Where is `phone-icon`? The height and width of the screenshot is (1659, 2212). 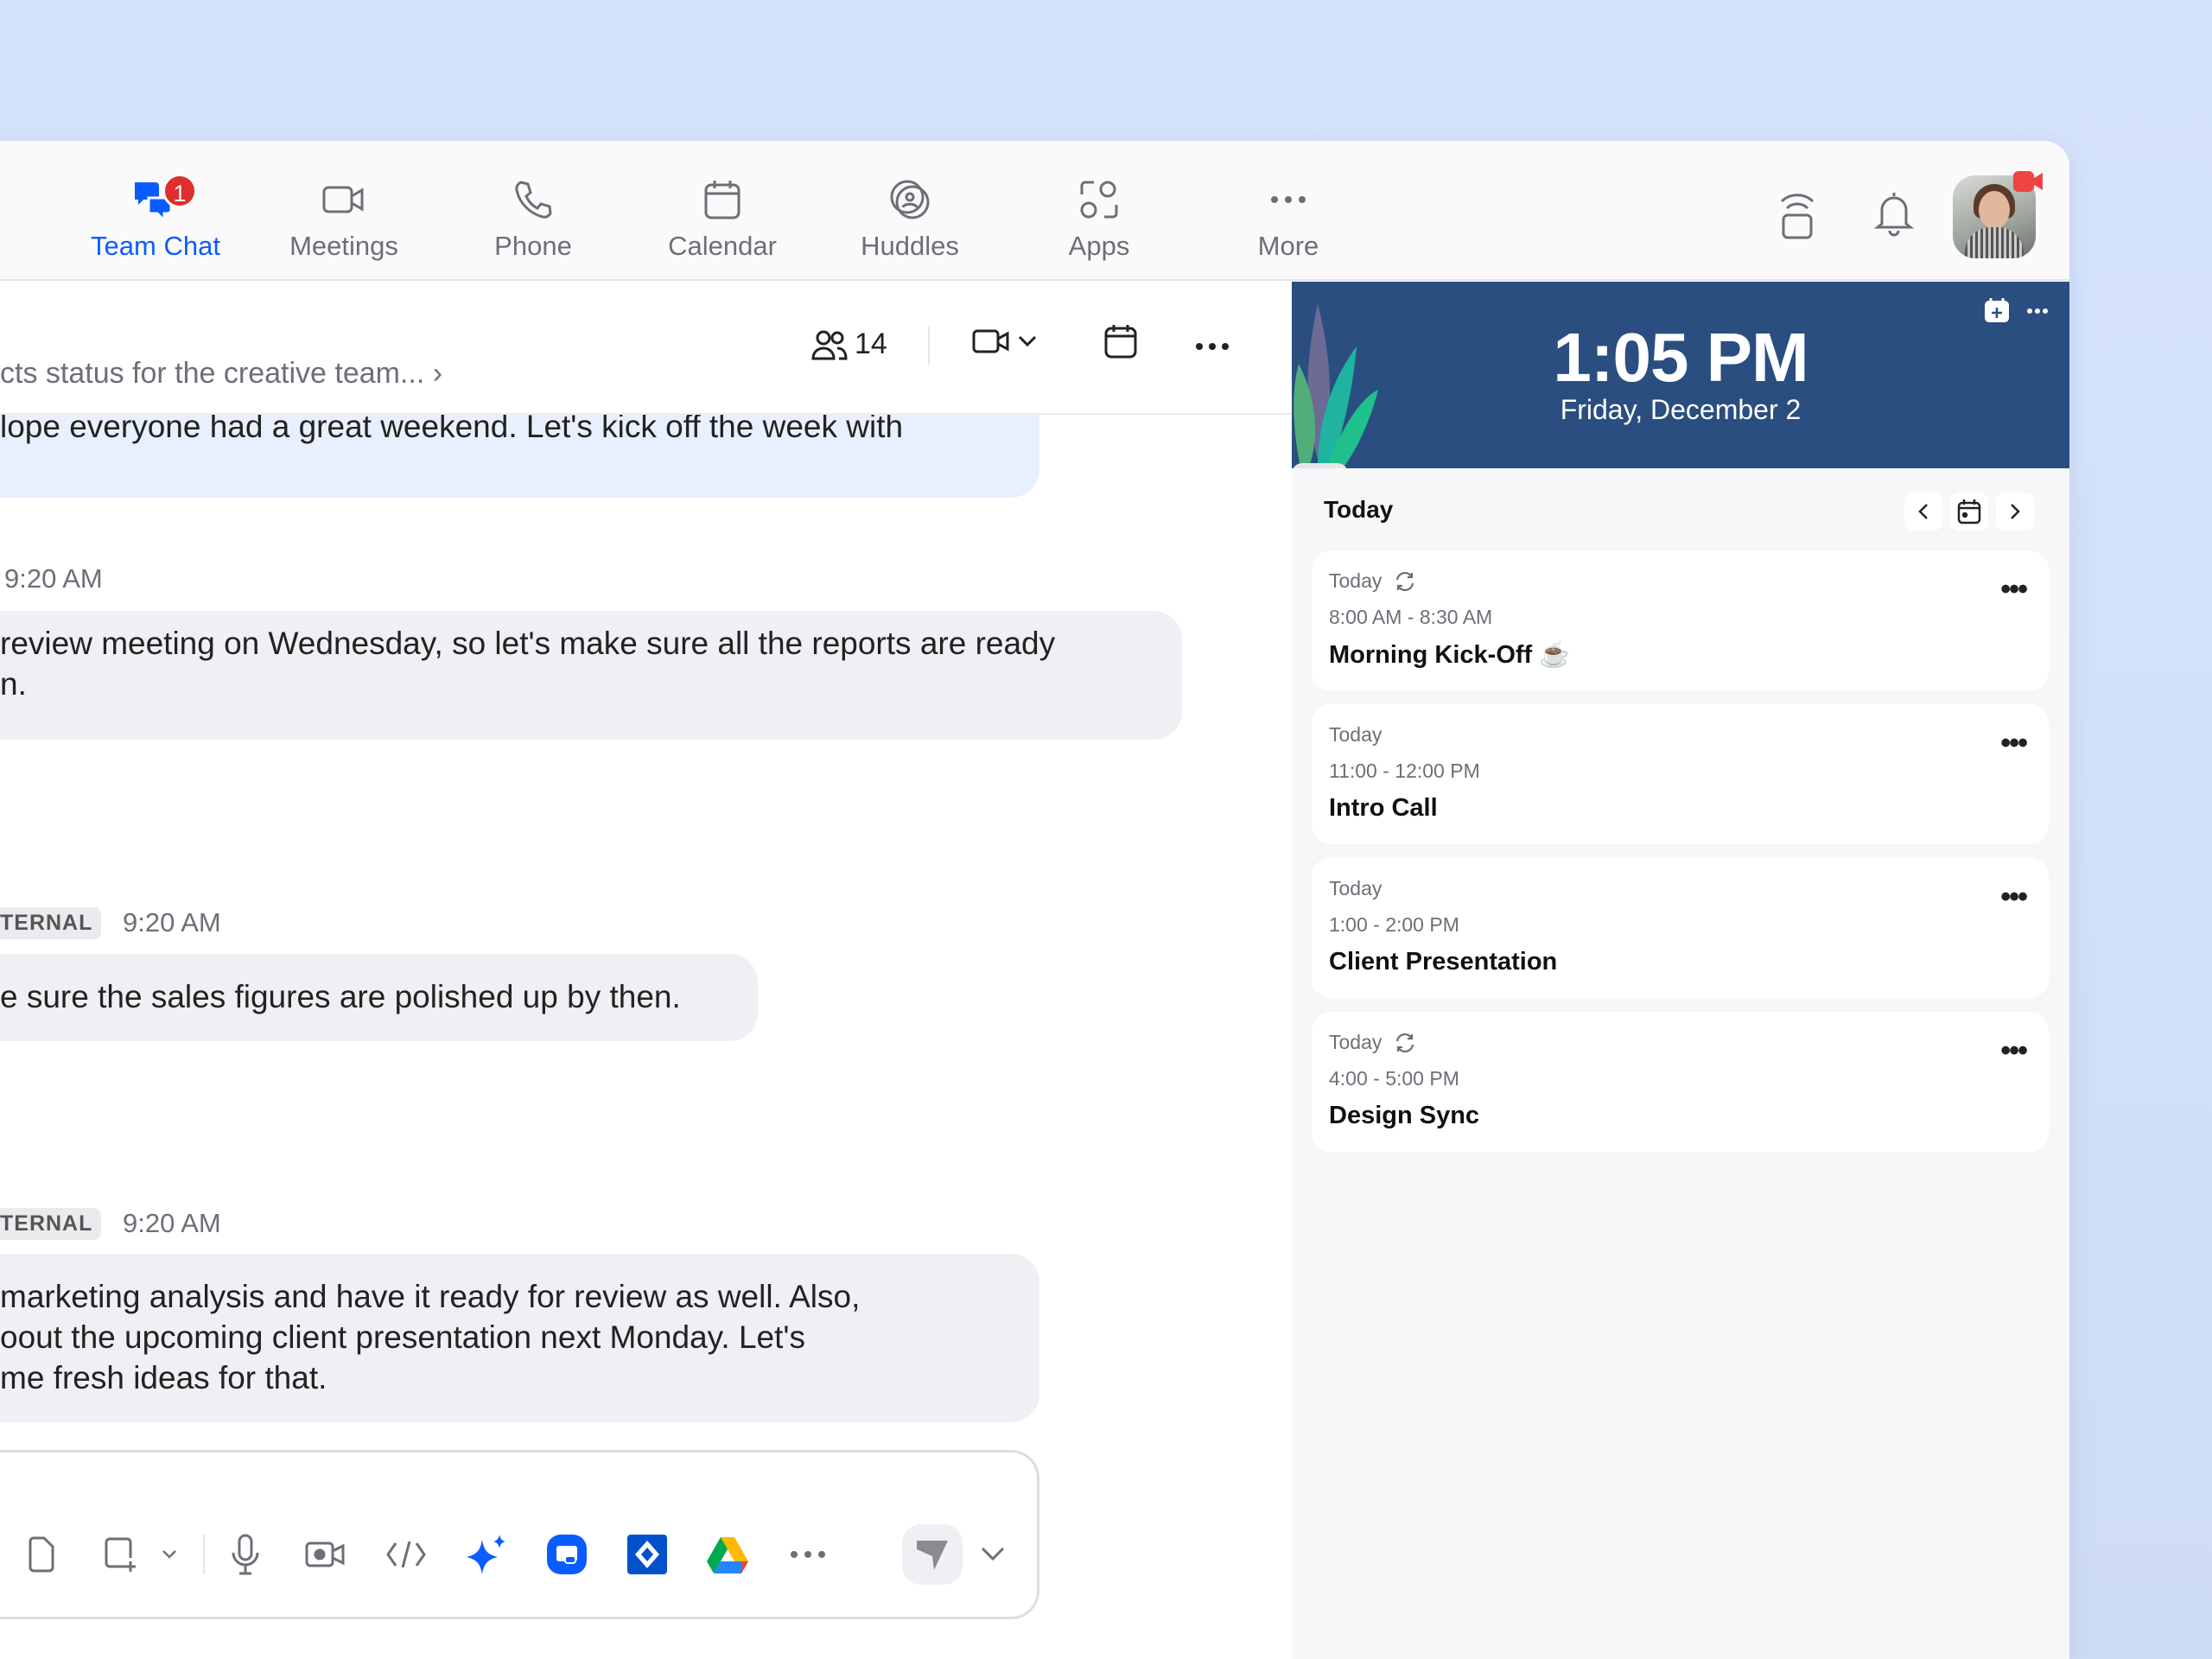
phone-icon is located at coordinates (533, 200).